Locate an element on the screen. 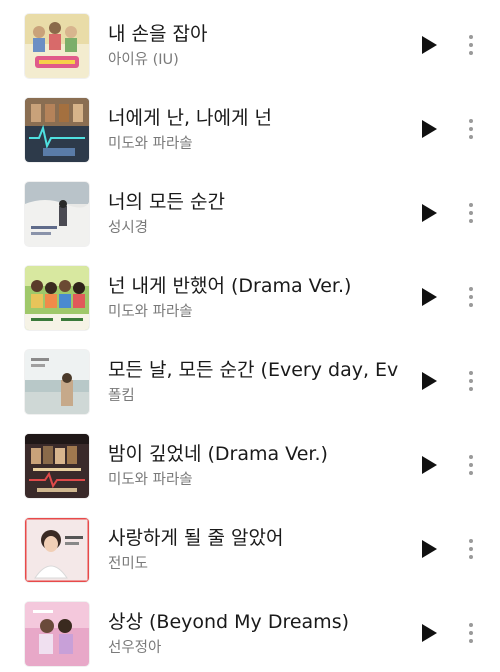  track-artist: 선우정아 is located at coordinates (135, 648).